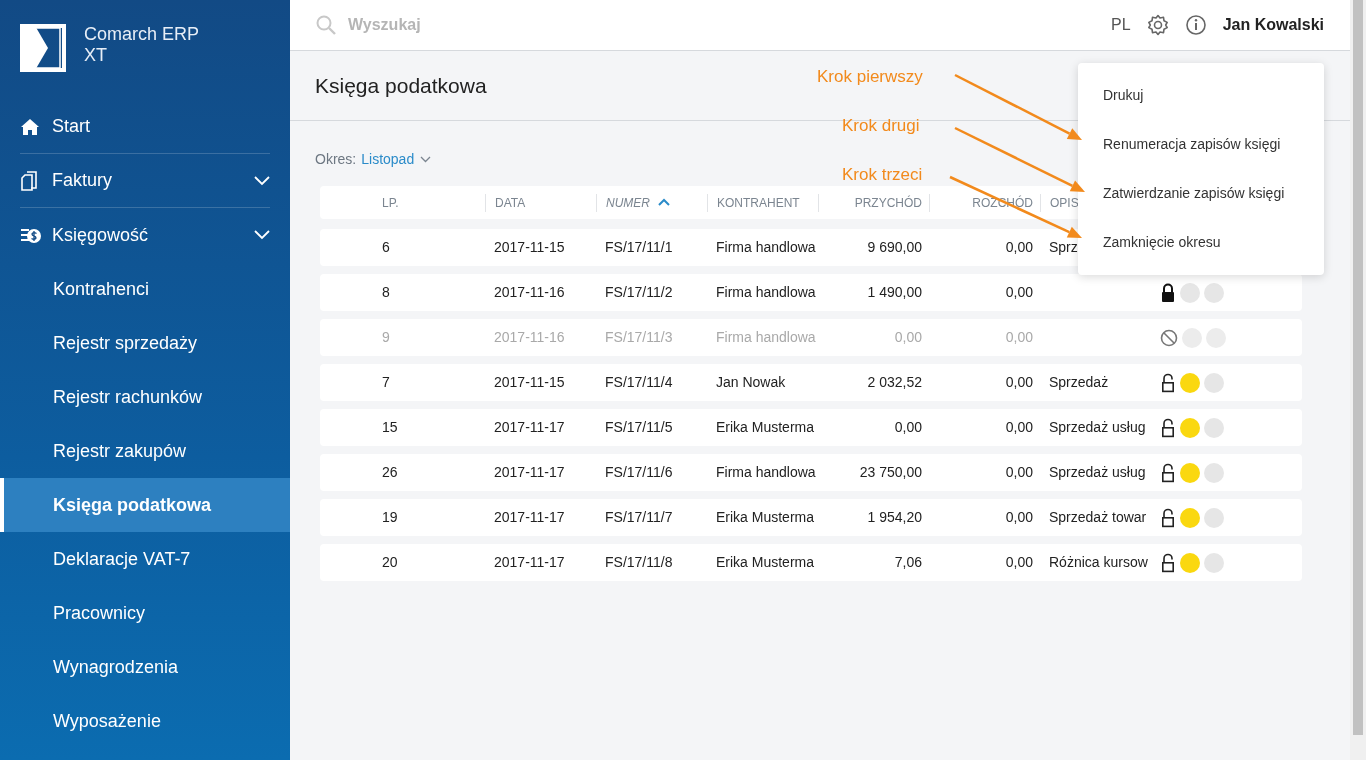 Image resolution: width=1366 pixels, height=760 pixels. Describe the element at coordinates (894, 247) in the screenshot. I see `table-cell: 9 690,00` at that location.